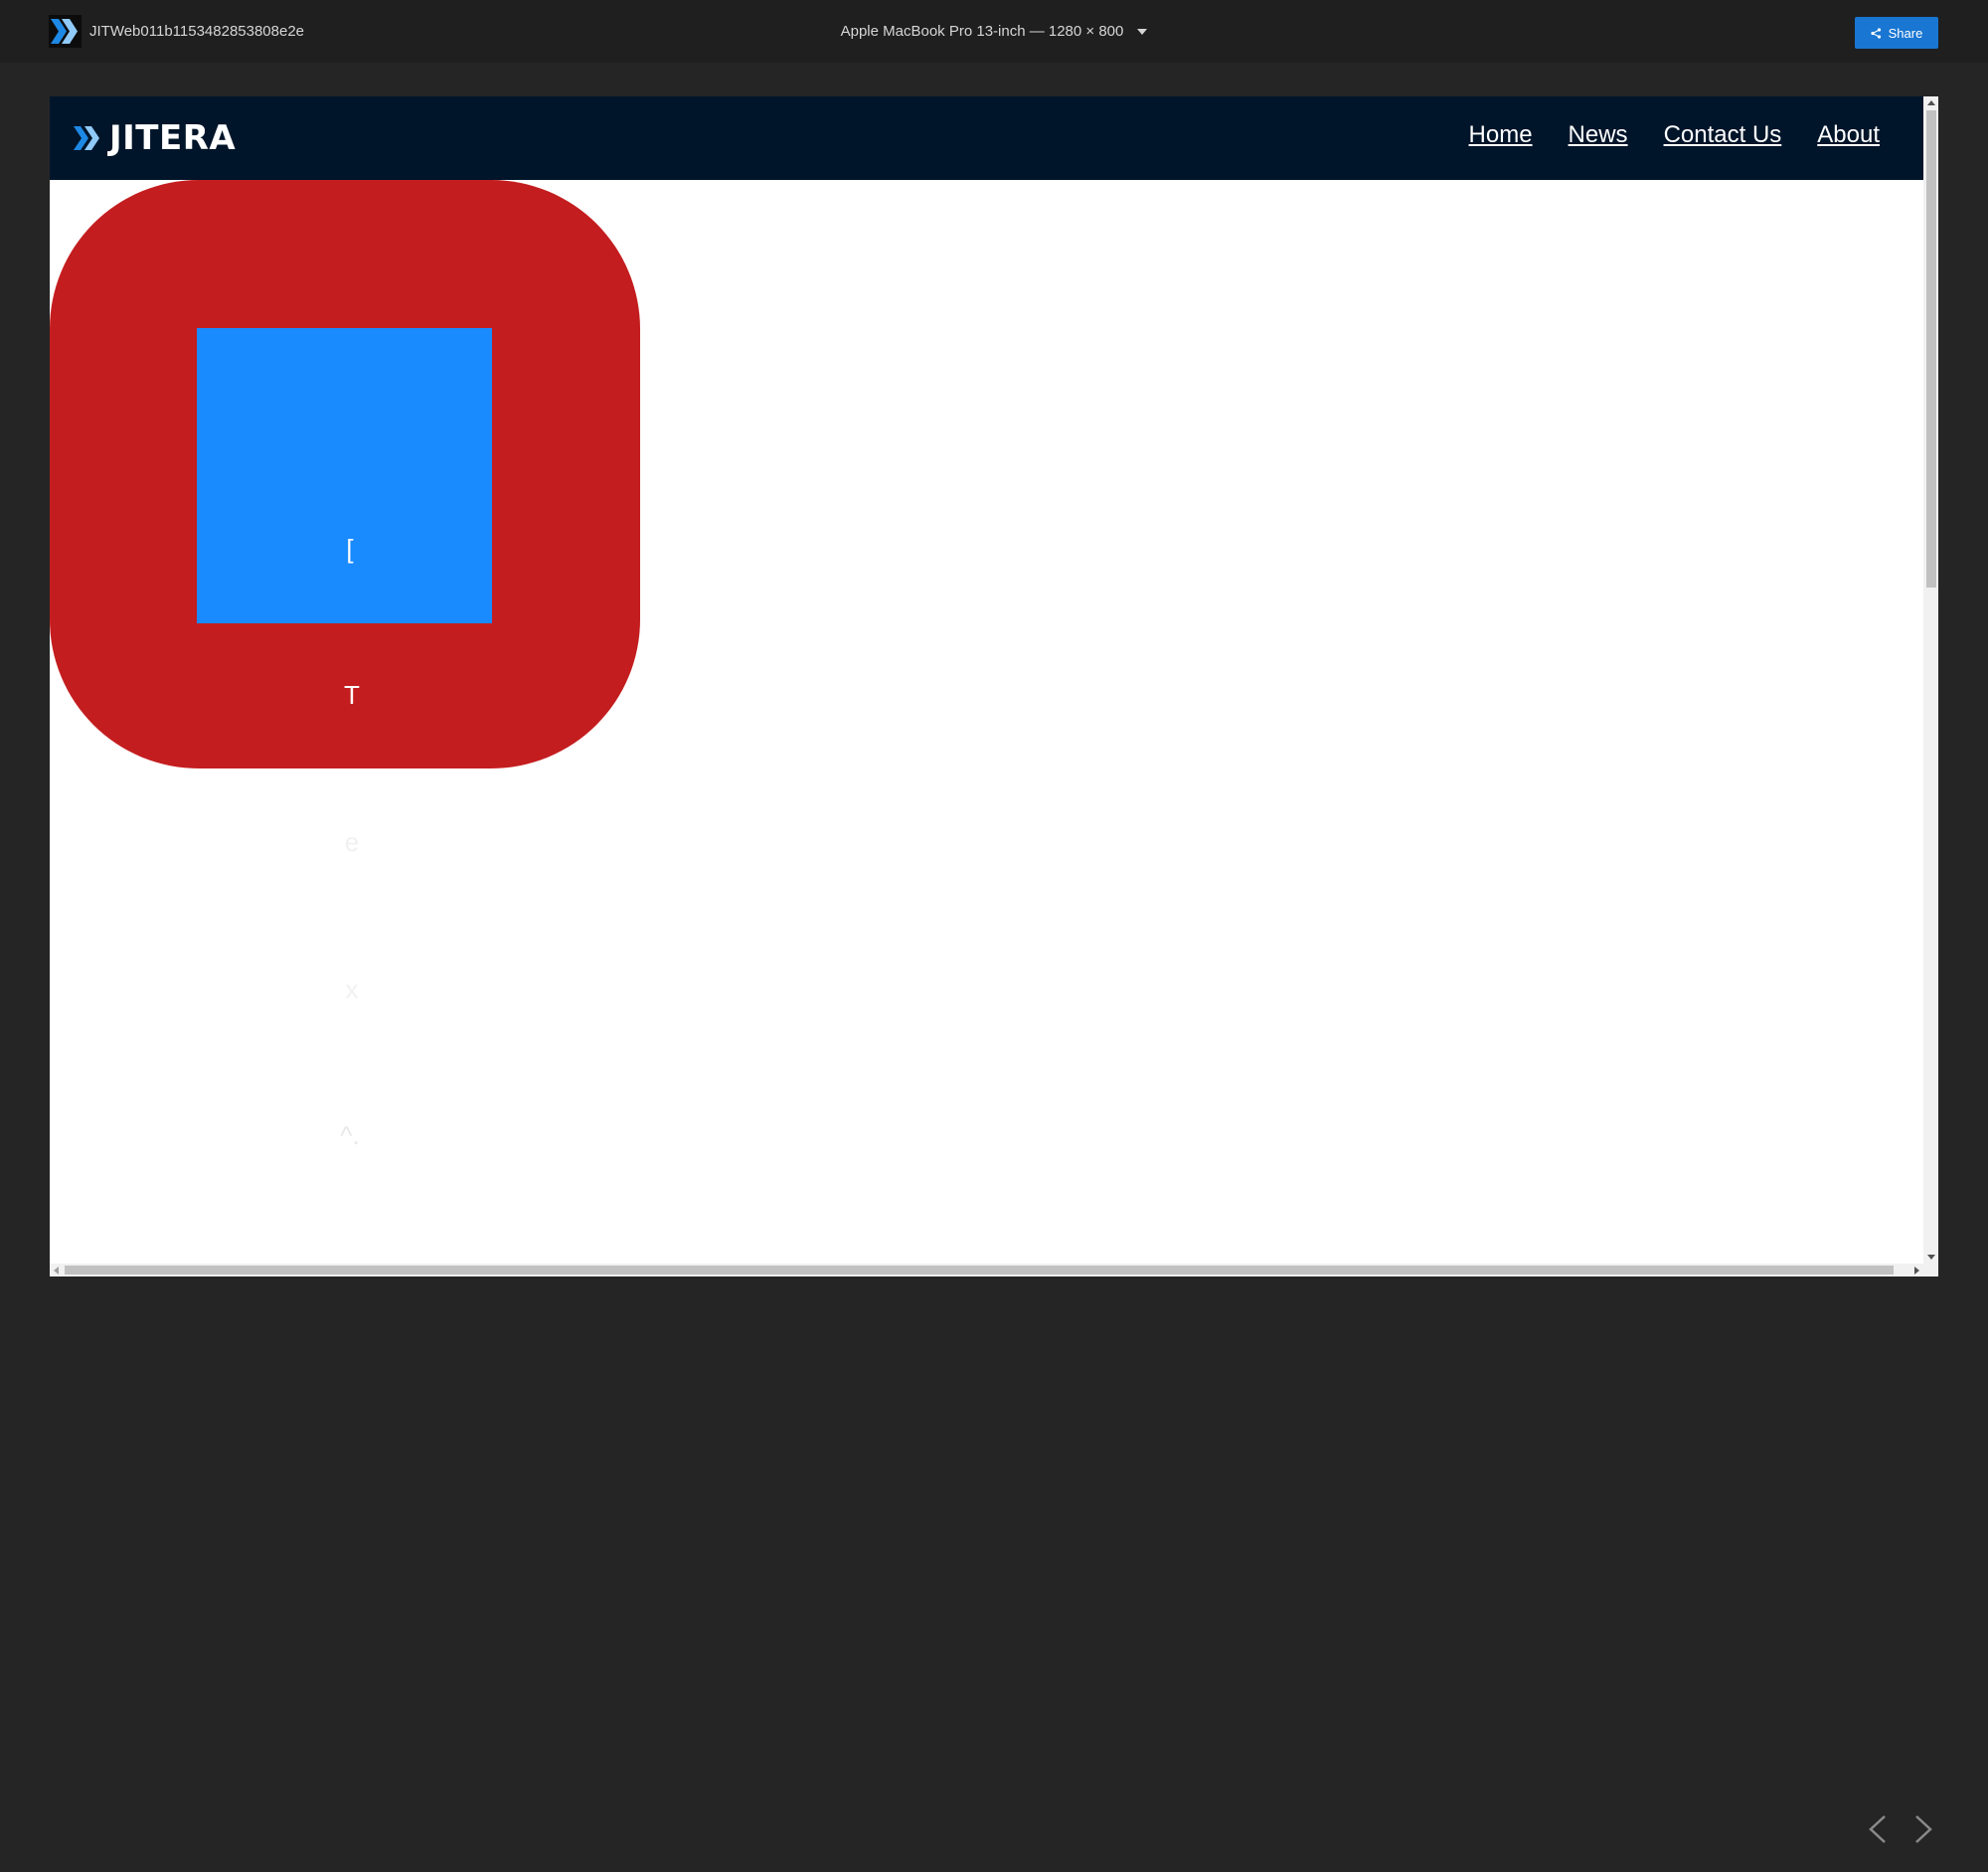  What do you see at coordinates (173, 138) in the screenshot?
I see `brand-name: JITERA` at bounding box center [173, 138].